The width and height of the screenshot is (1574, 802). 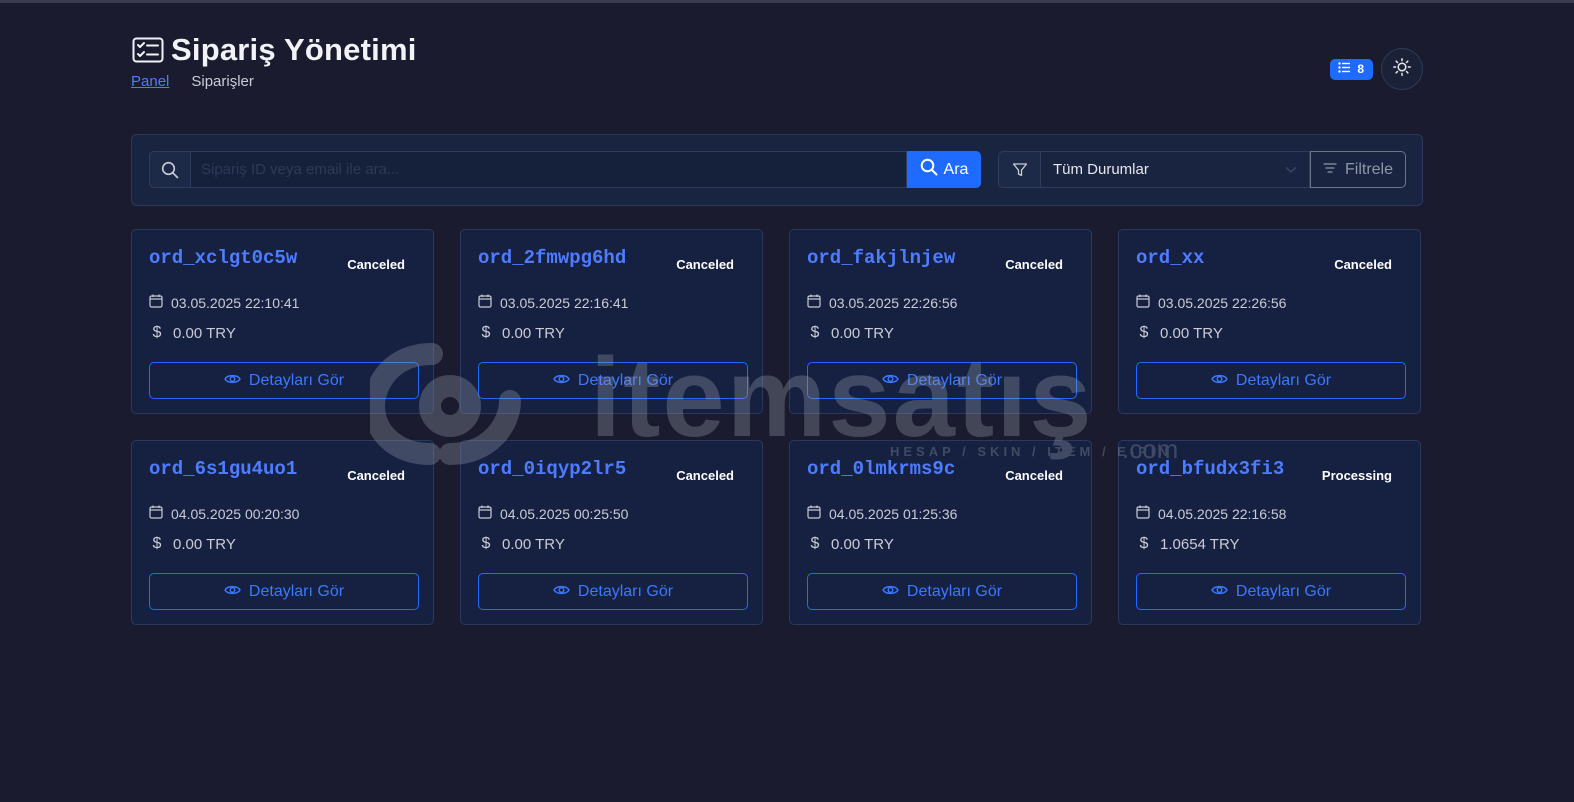 I want to click on order-date-row: 03.05.2025 22:26:56, so click(x=882, y=302).